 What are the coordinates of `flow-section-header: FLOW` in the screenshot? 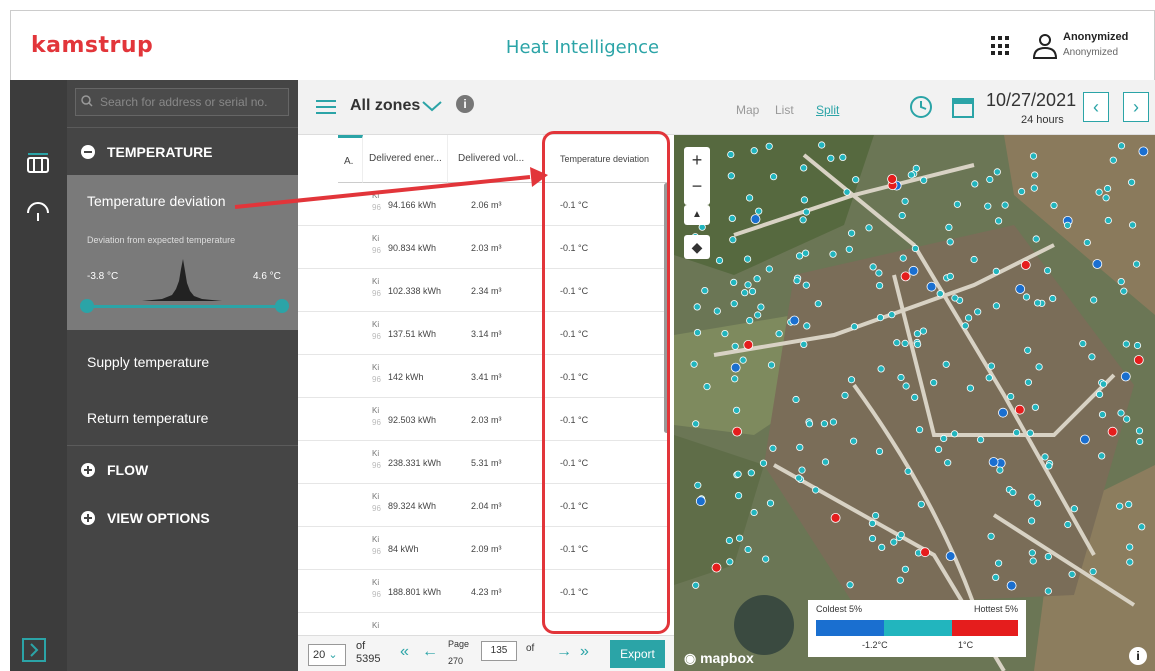 It's located at (182, 470).